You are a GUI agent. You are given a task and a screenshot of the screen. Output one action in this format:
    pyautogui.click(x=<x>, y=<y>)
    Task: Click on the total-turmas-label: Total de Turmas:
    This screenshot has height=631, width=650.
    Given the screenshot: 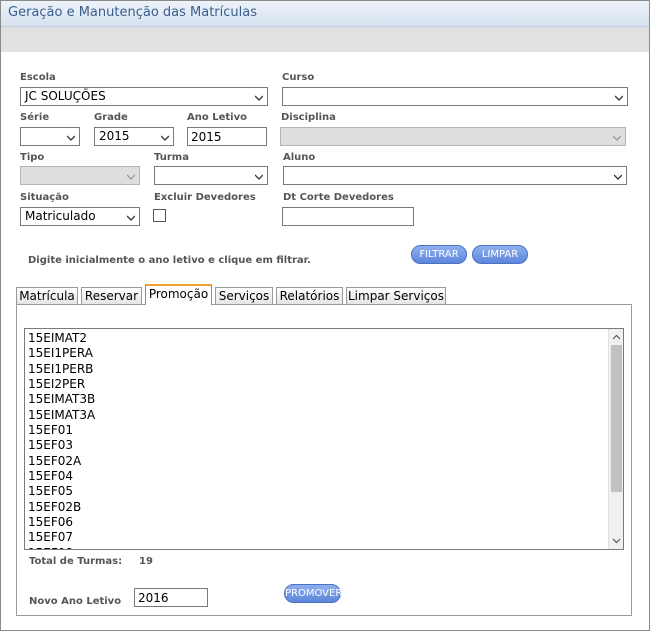 What is the action you would take?
    pyautogui.click(x=76, y=561)
    